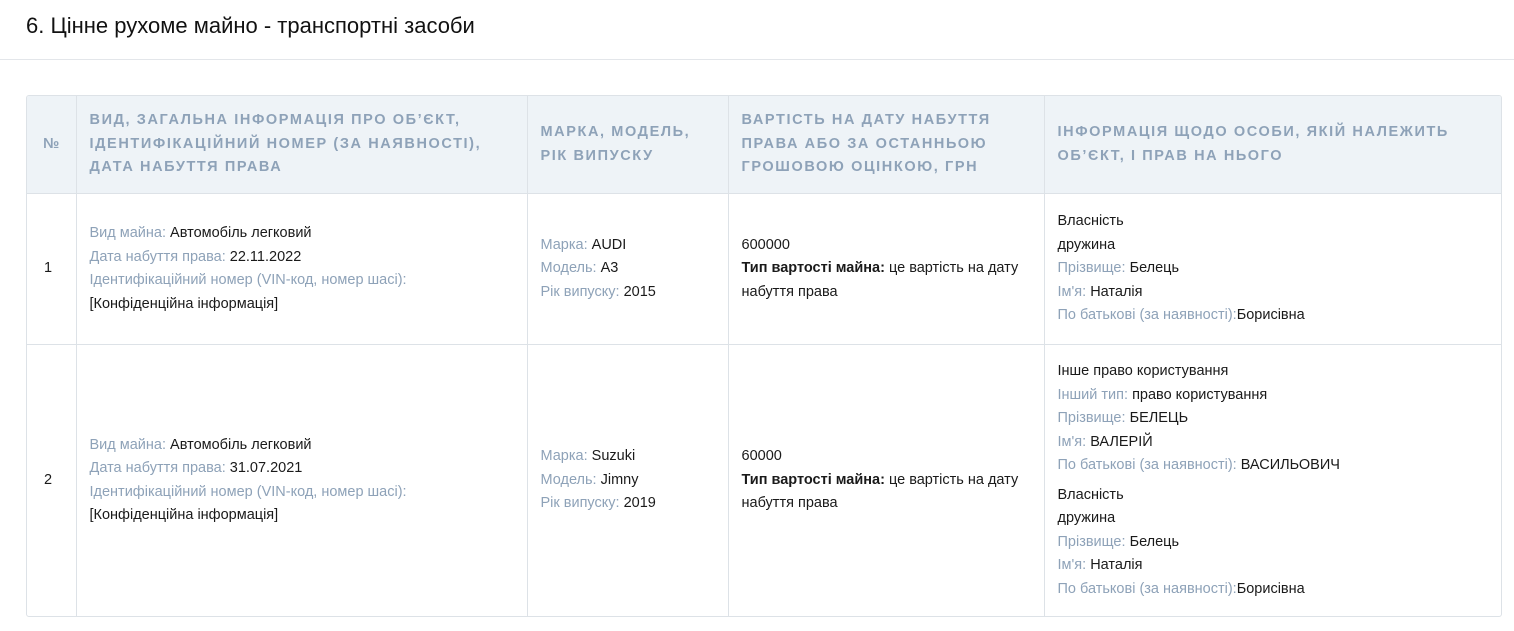 This screenshot has height=631, width=1514. I want to click on cost-amount: 600000, so click(765, 244).